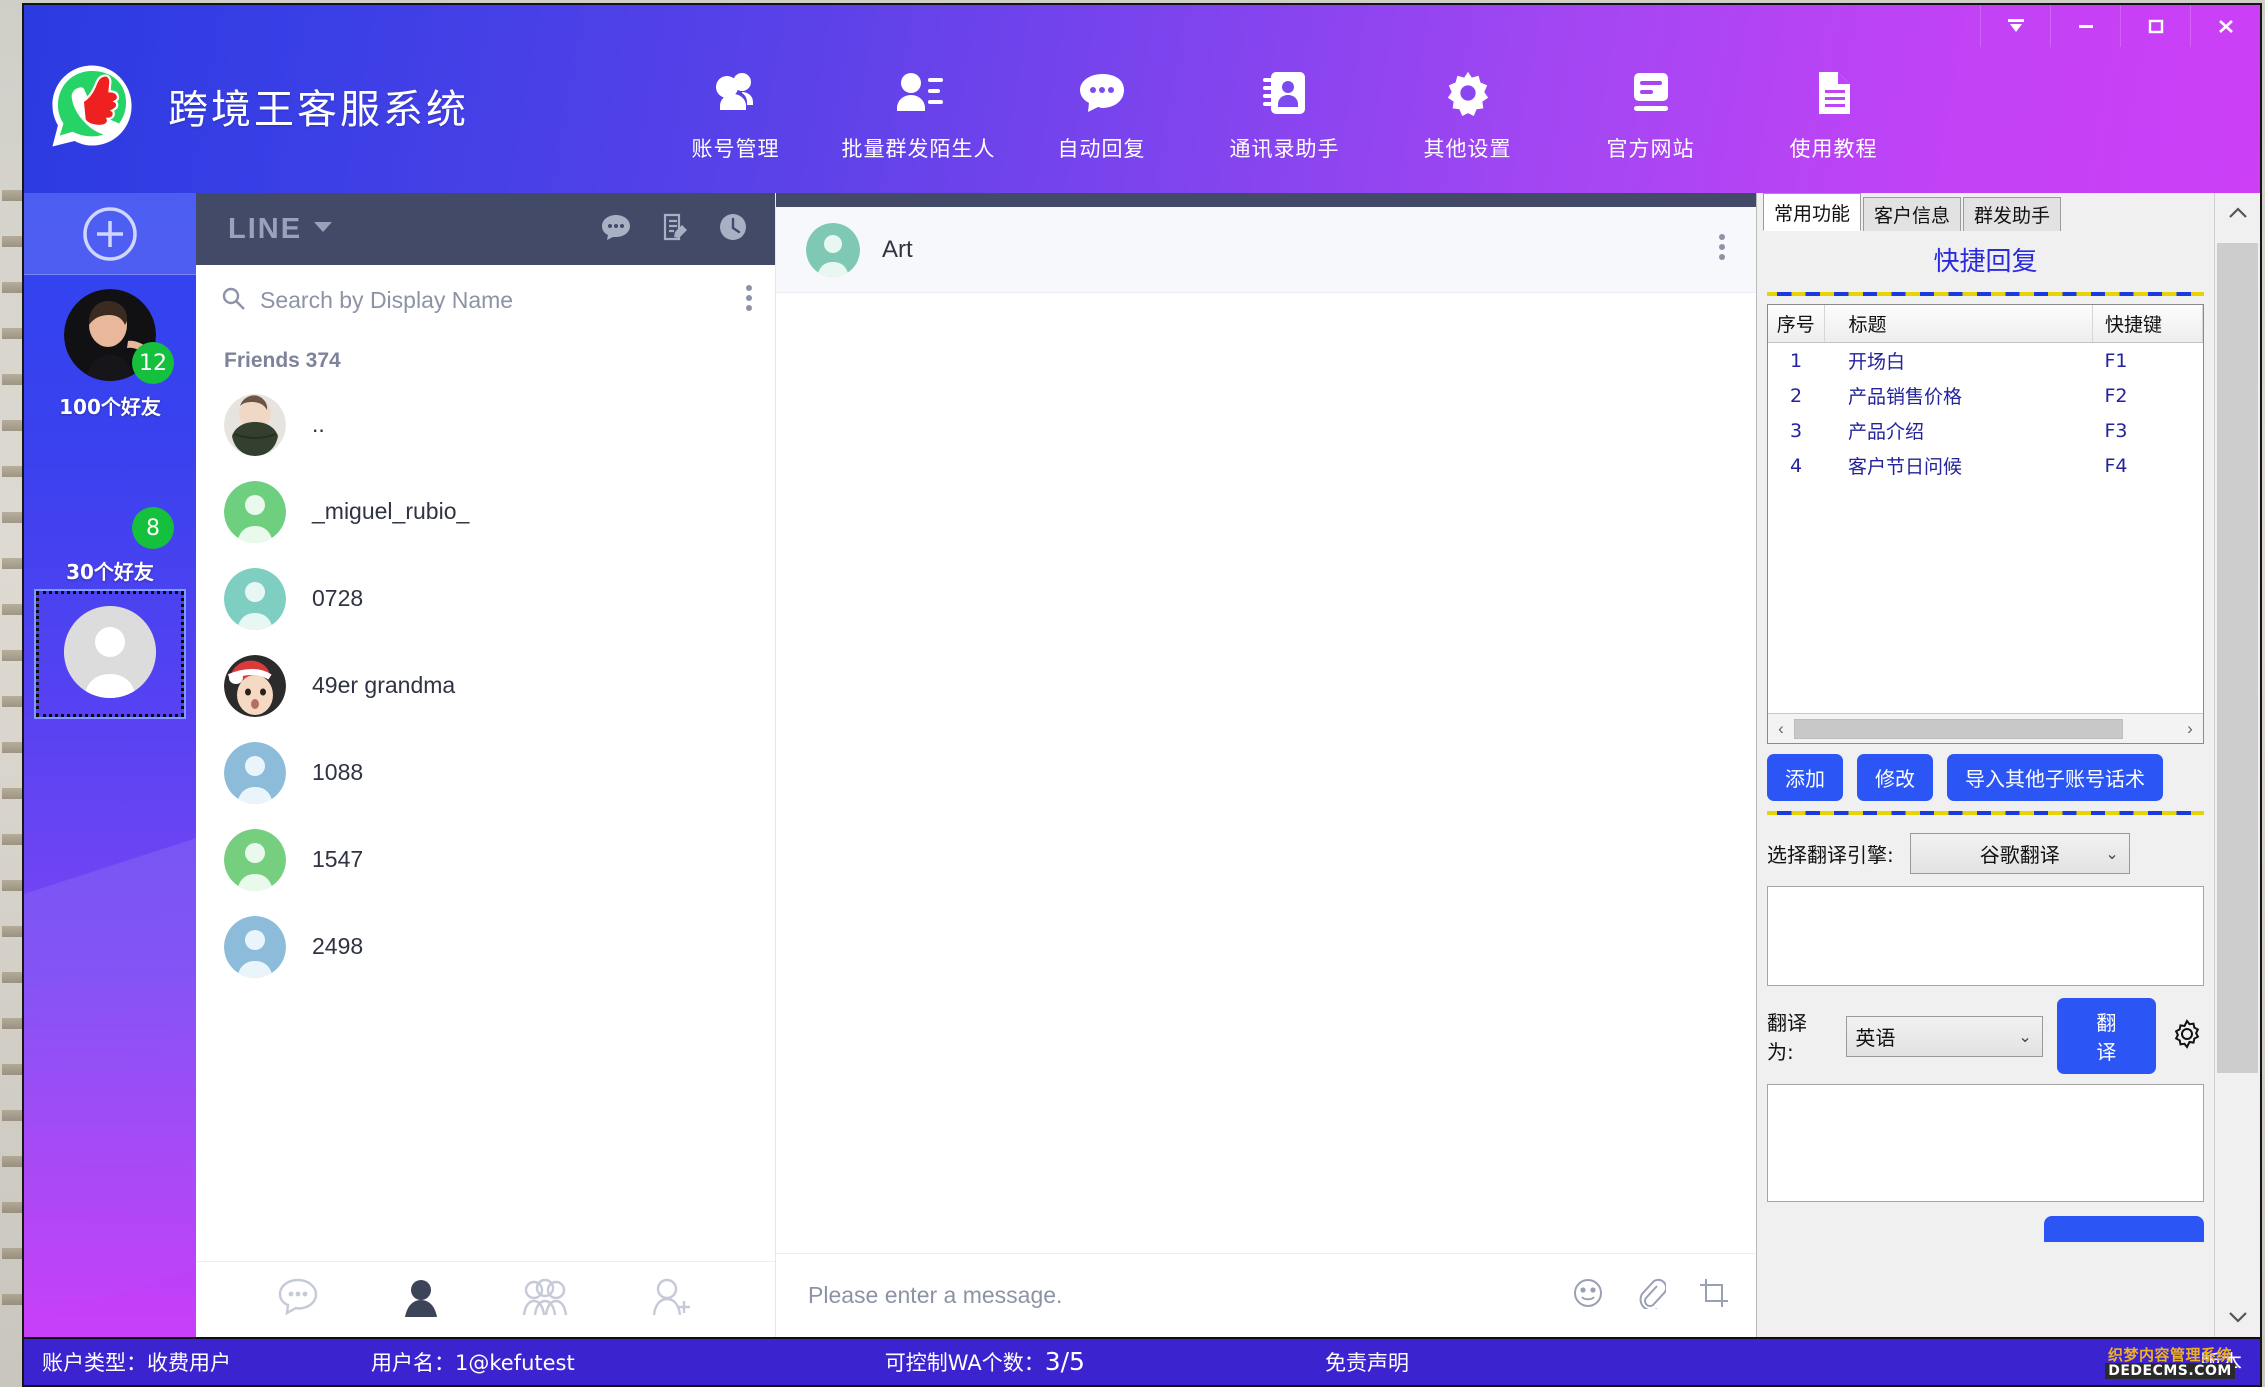 Image resolution: width=2265 pixels, height=1387 pixels. Describe the element at coordinates (2012, 214) in the screenshot. I see `tab-mass-send-assistant: 群发助手` at that location.